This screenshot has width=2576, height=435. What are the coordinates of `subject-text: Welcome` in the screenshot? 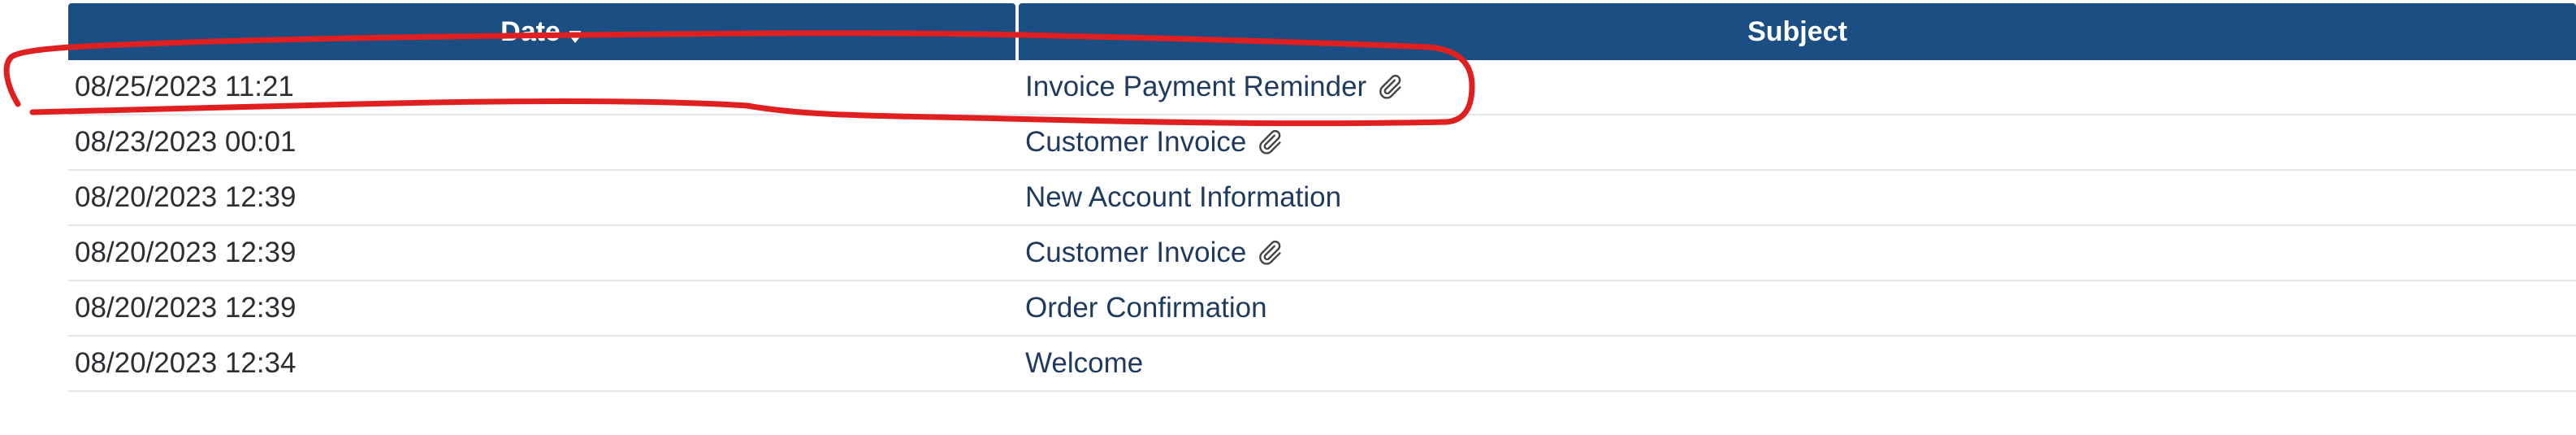 It's located at (1084, 363).